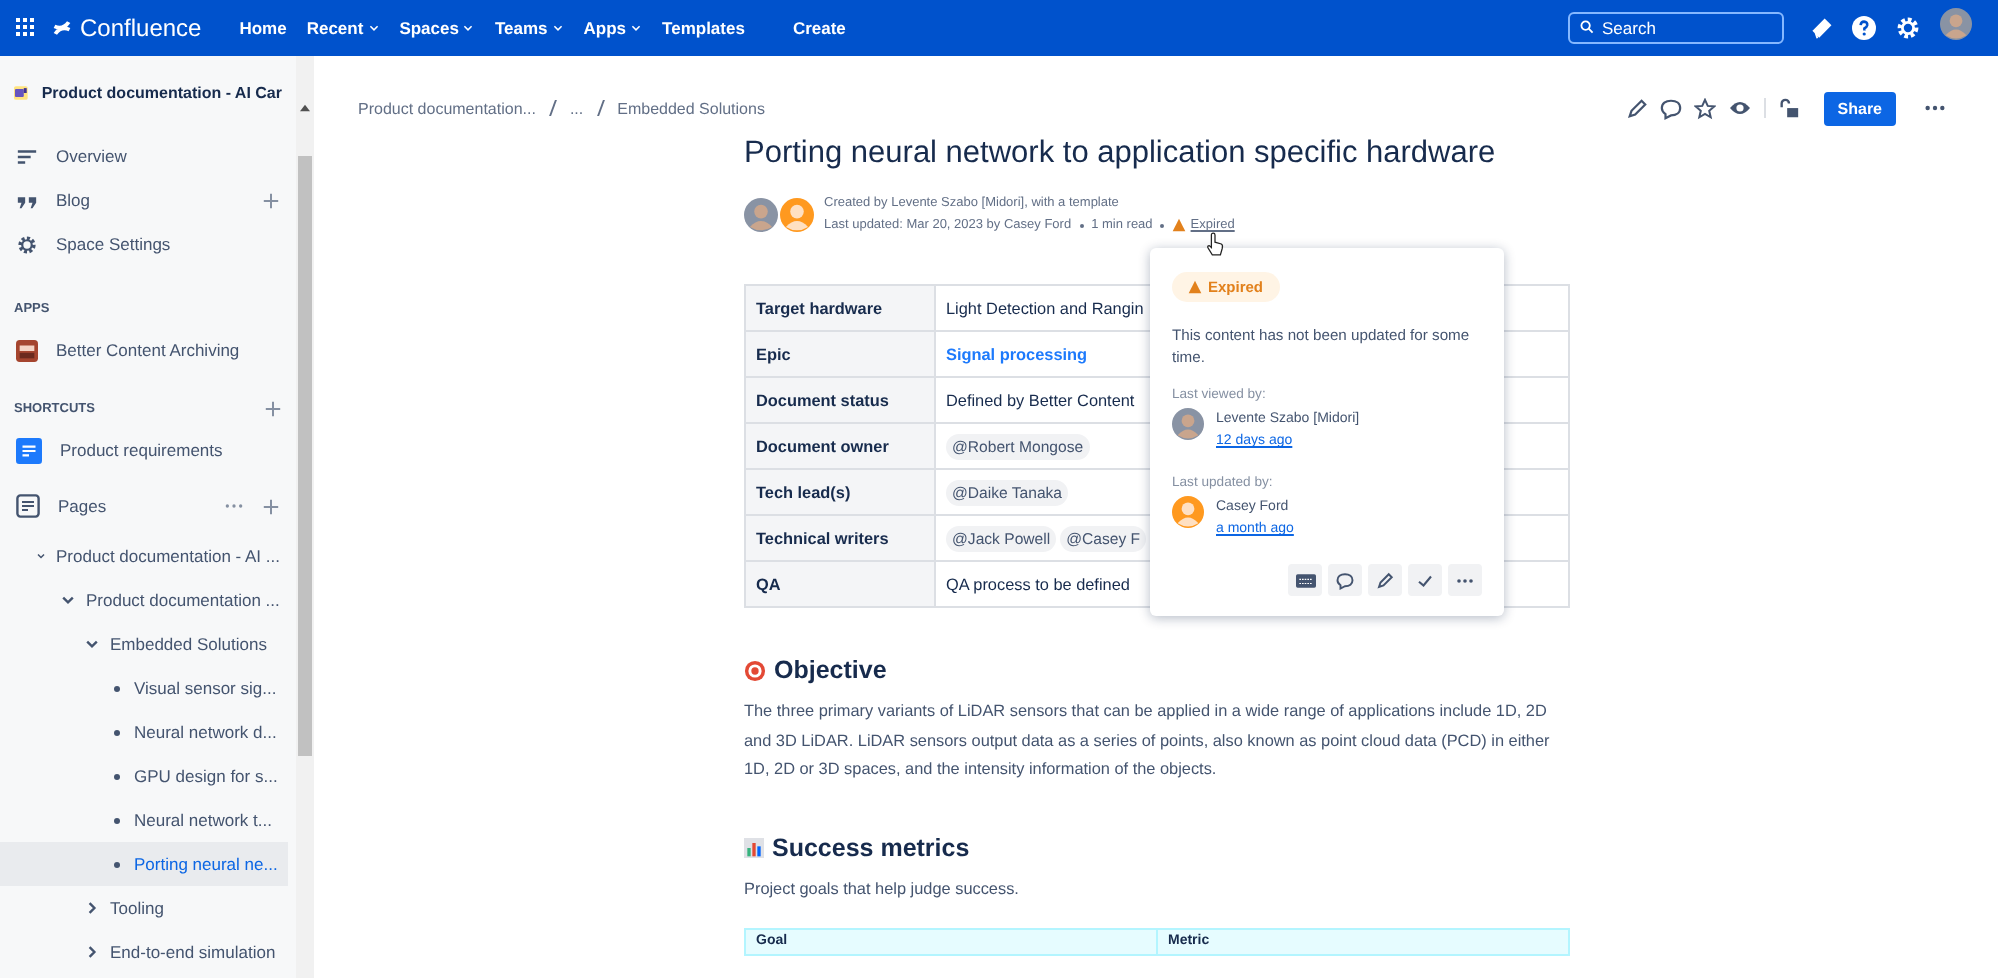  Describe the element at coordinates (27, 156) in the screenshot. I see `lines-icon` at that location.